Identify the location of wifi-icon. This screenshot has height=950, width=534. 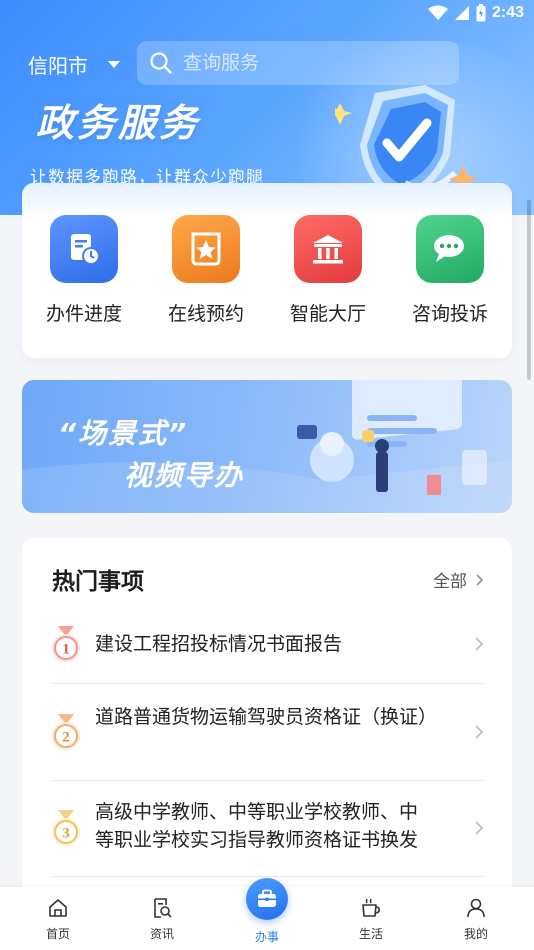
(437, 12).